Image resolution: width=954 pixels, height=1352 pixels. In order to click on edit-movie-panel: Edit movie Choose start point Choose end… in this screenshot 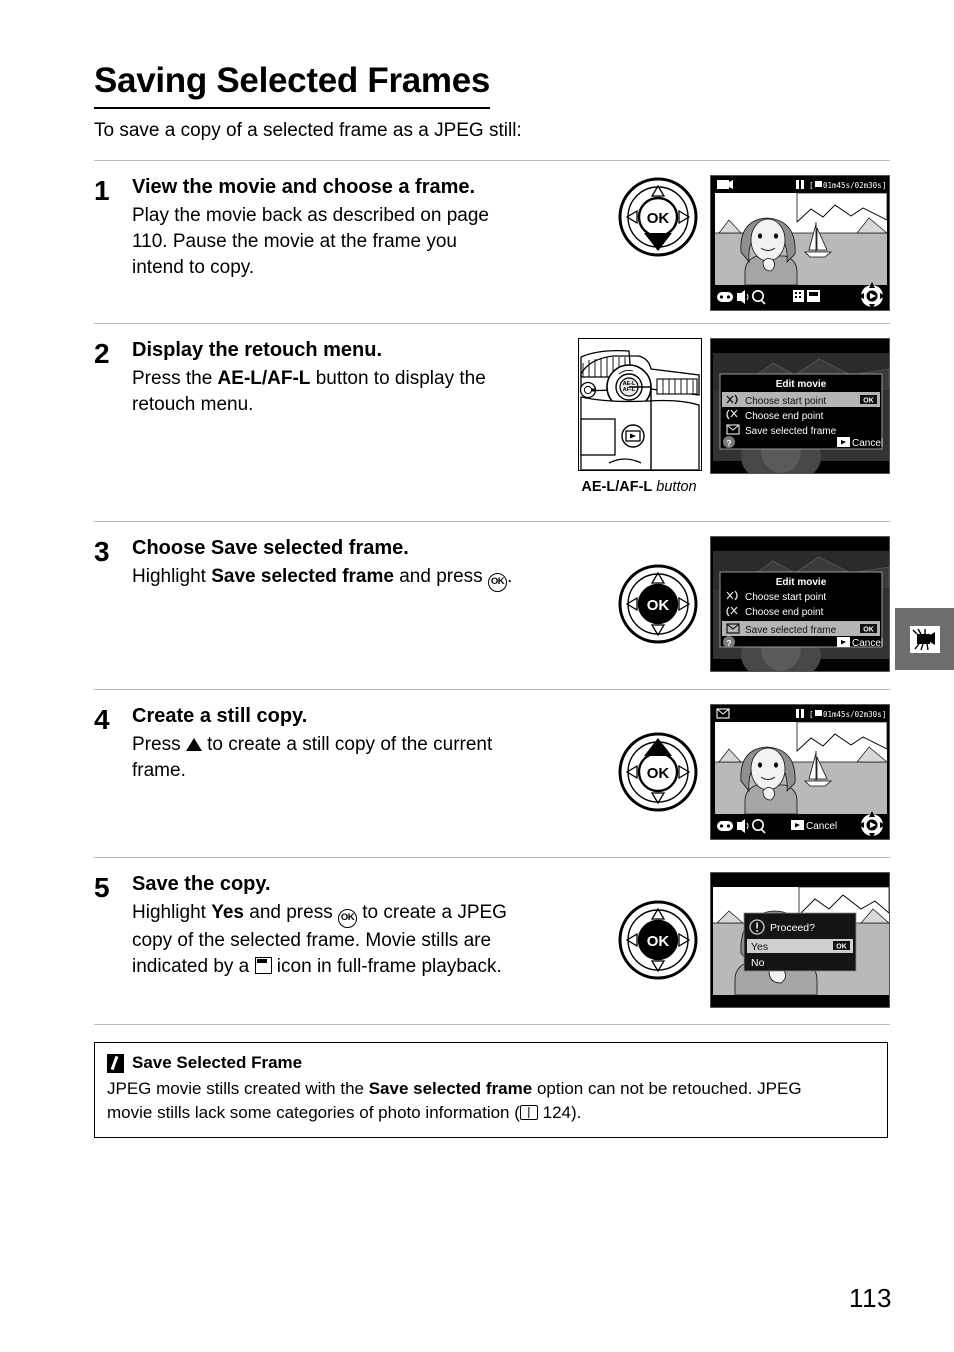, I will do `click(801, 610)`.